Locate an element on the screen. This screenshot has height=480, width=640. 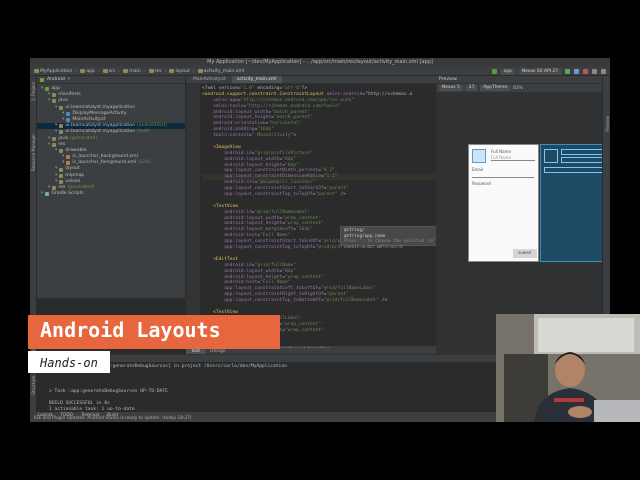
blueprint-text is located at coordinates (581, 152).